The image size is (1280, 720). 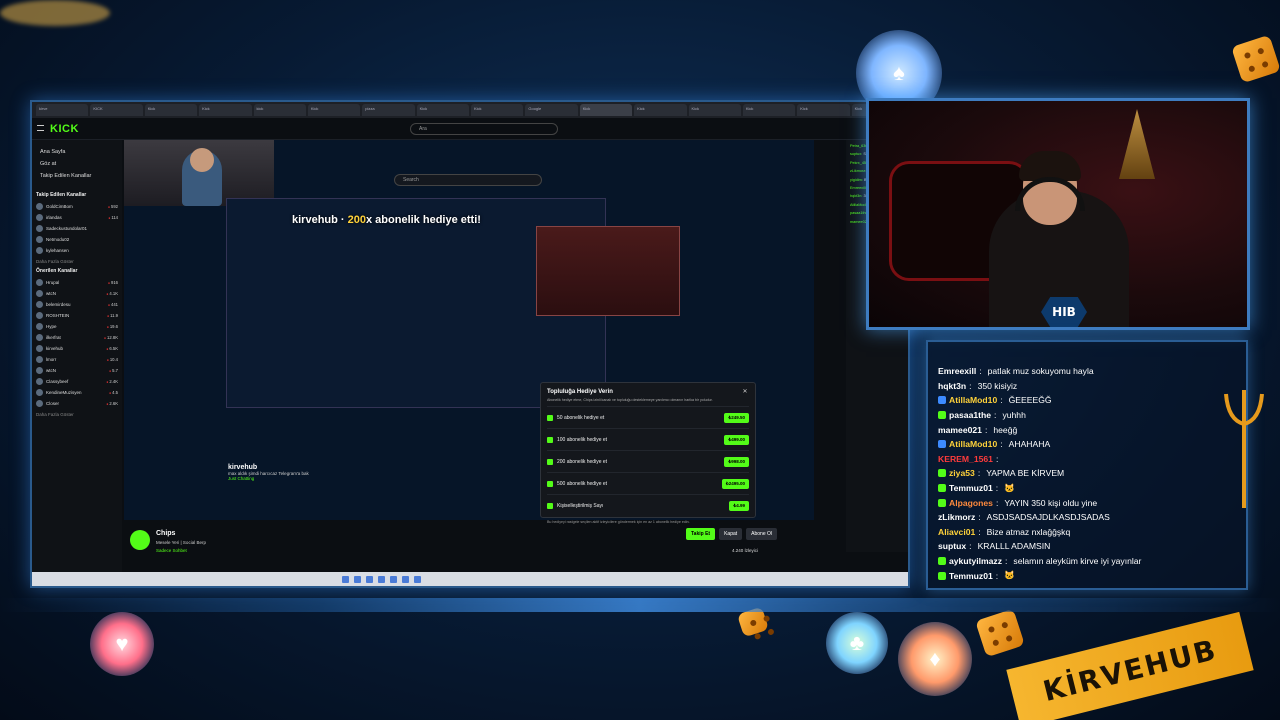 I want to click on sidebar-channel: kylehansen, so click(x=77, y=250).